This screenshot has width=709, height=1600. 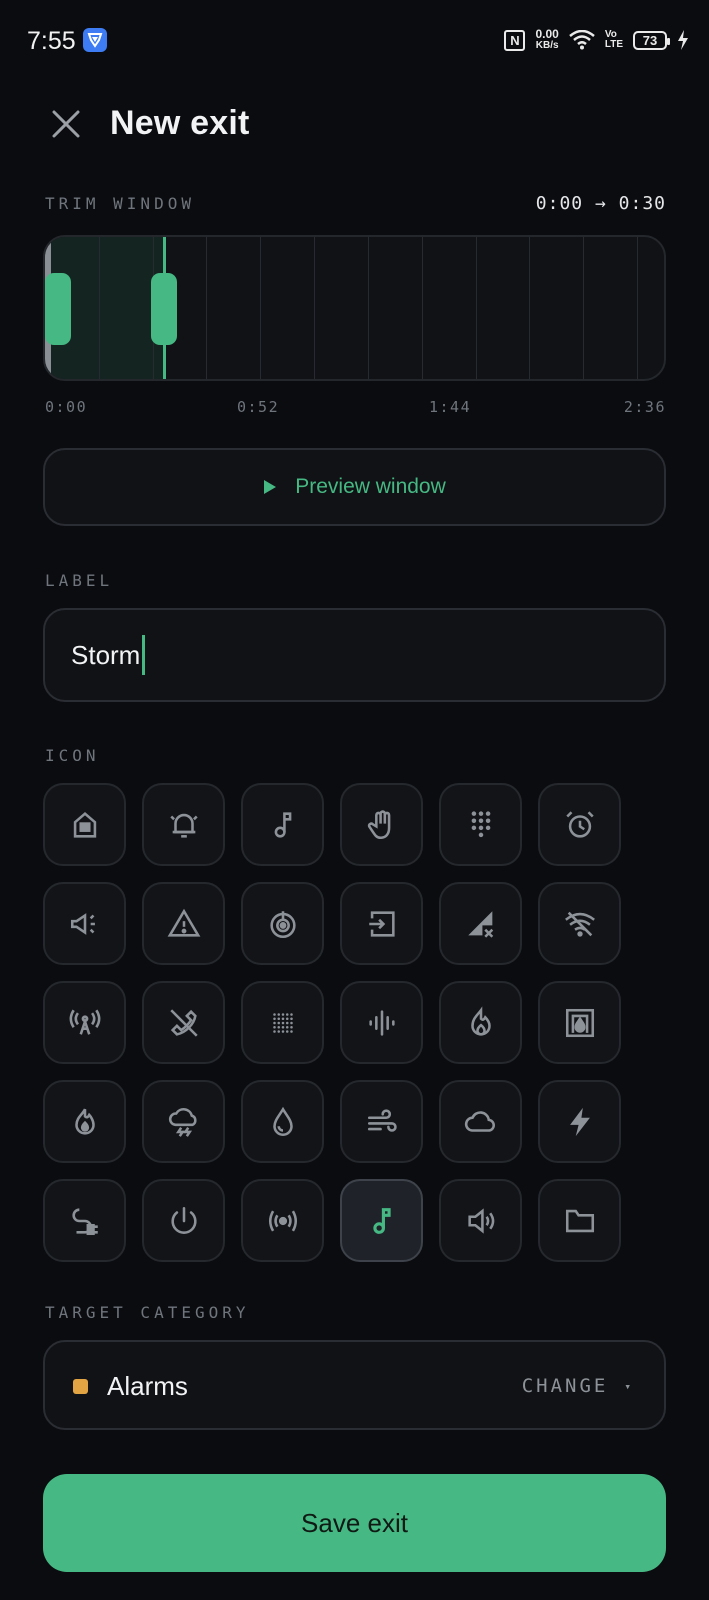 I want to click on signal-off-icon, so click(x=480, y=924).